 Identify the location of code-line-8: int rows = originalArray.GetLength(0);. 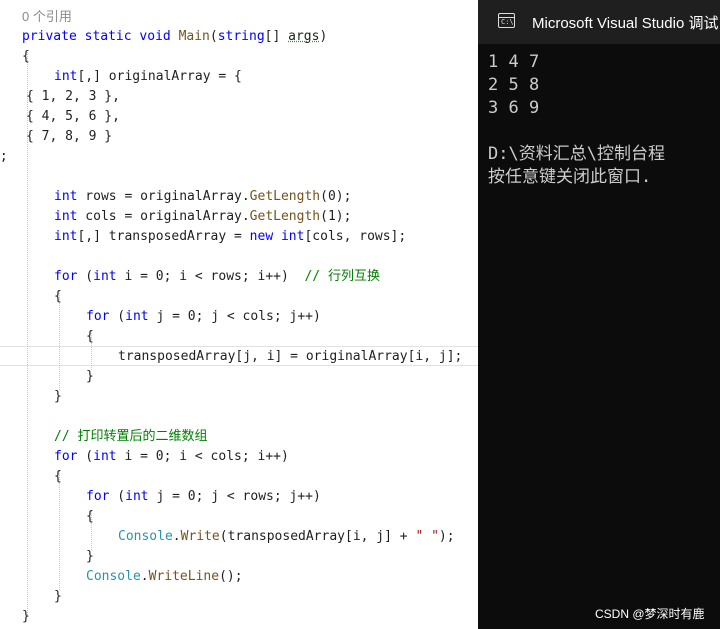
(203, 196).